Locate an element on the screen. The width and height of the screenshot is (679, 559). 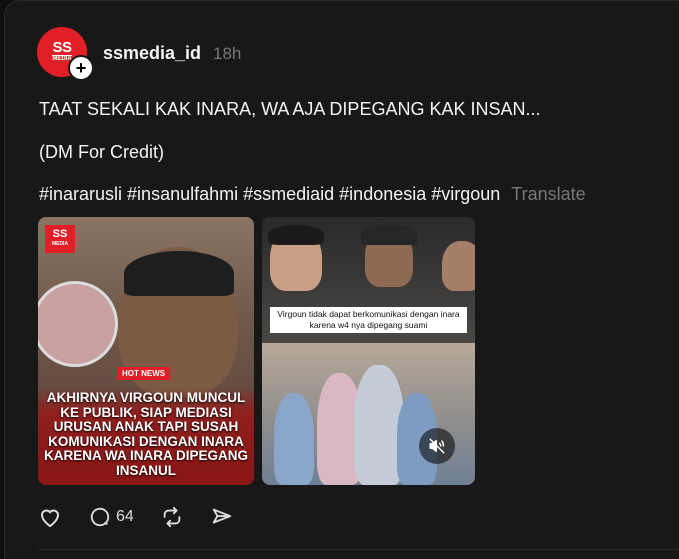
badge-bottom-text: MEDIA is located at coordinates (60, 244).